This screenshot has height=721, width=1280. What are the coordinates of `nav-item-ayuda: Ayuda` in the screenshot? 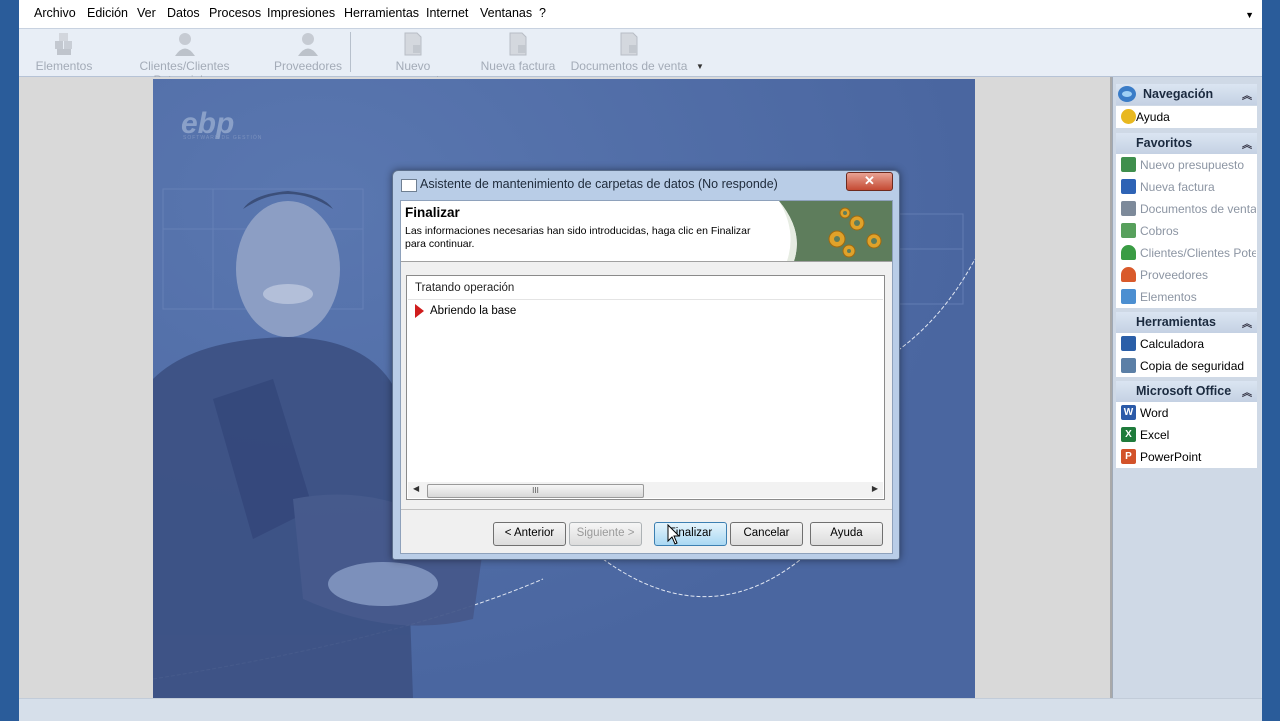 It's located at (1186, 117).